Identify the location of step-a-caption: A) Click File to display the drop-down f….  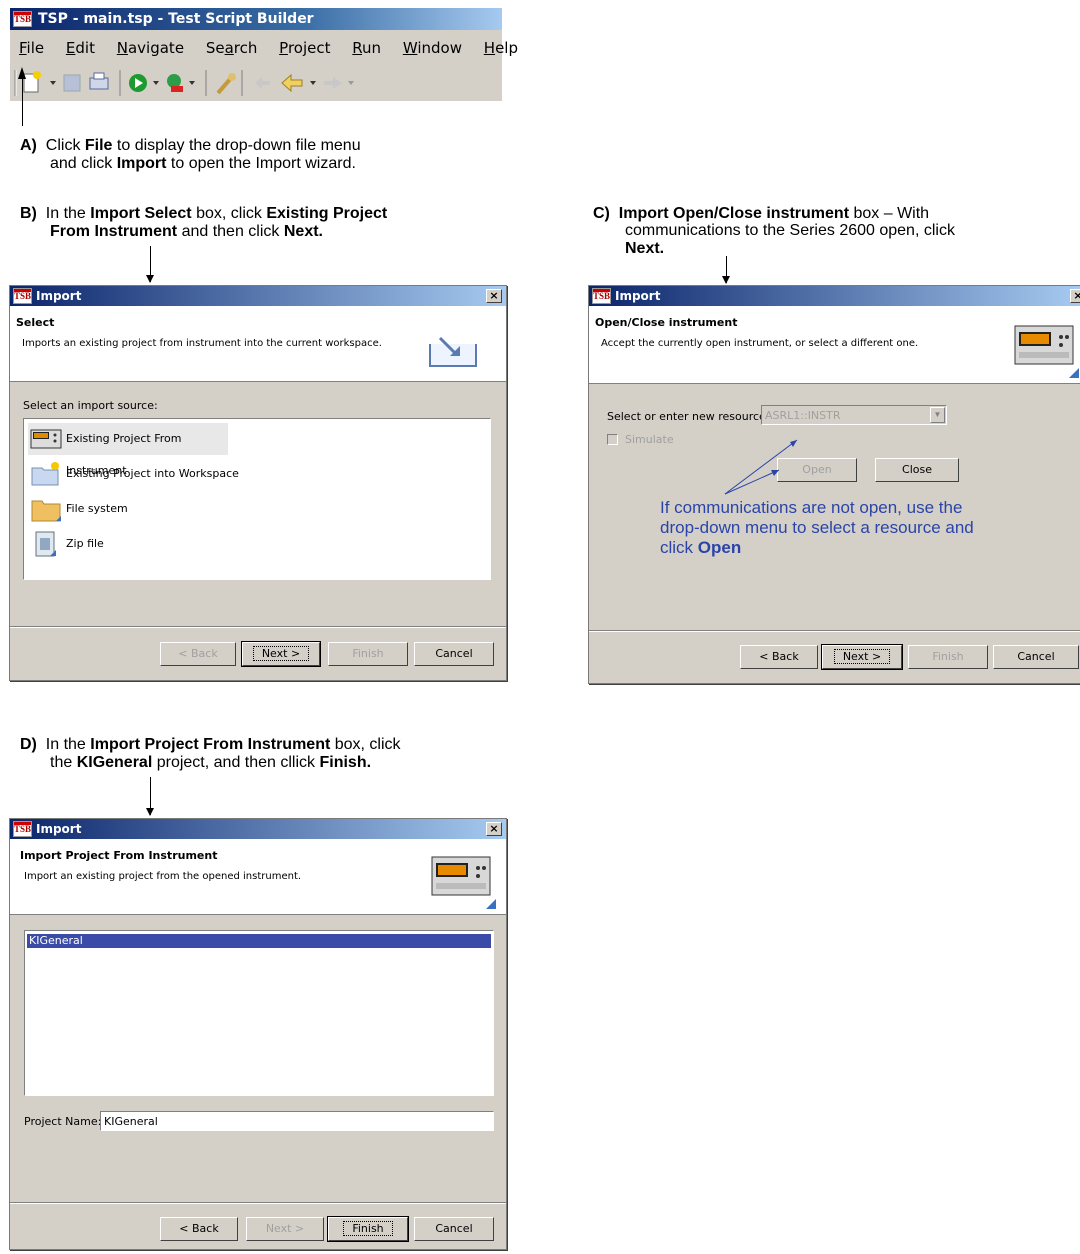
(190, 154).